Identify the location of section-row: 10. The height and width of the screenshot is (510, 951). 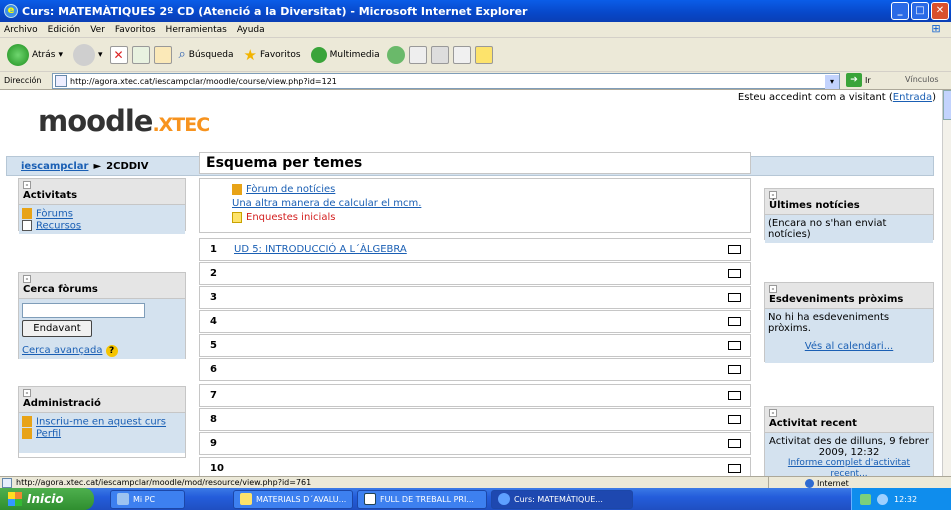
(475, 466).